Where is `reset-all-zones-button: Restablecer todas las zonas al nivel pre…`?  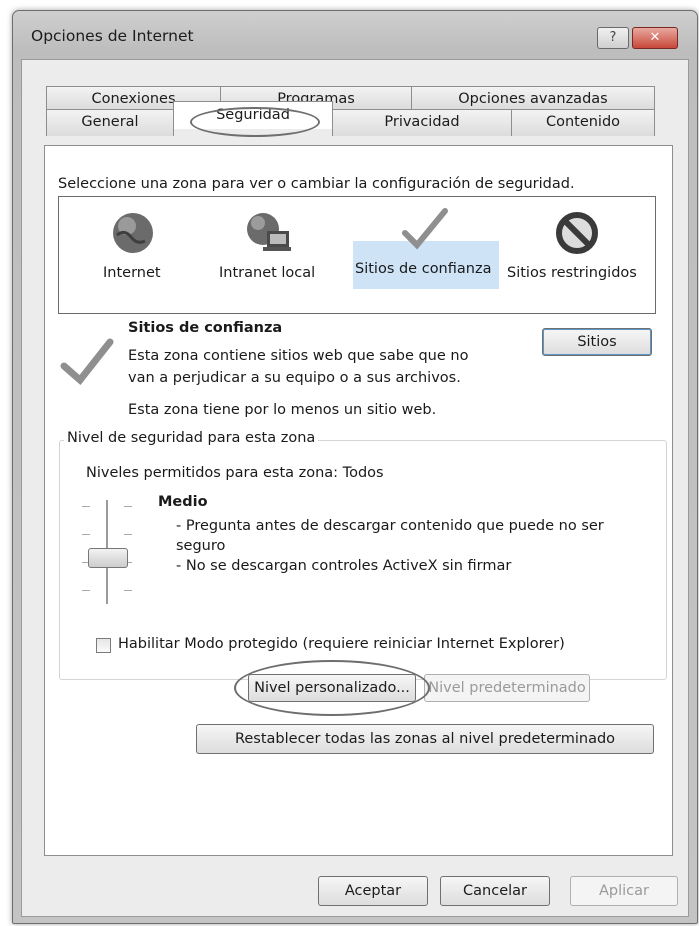
reset-all-zones-button: Restablecer todas las zonas al nivel pre… is located at coordinates (425, 739).